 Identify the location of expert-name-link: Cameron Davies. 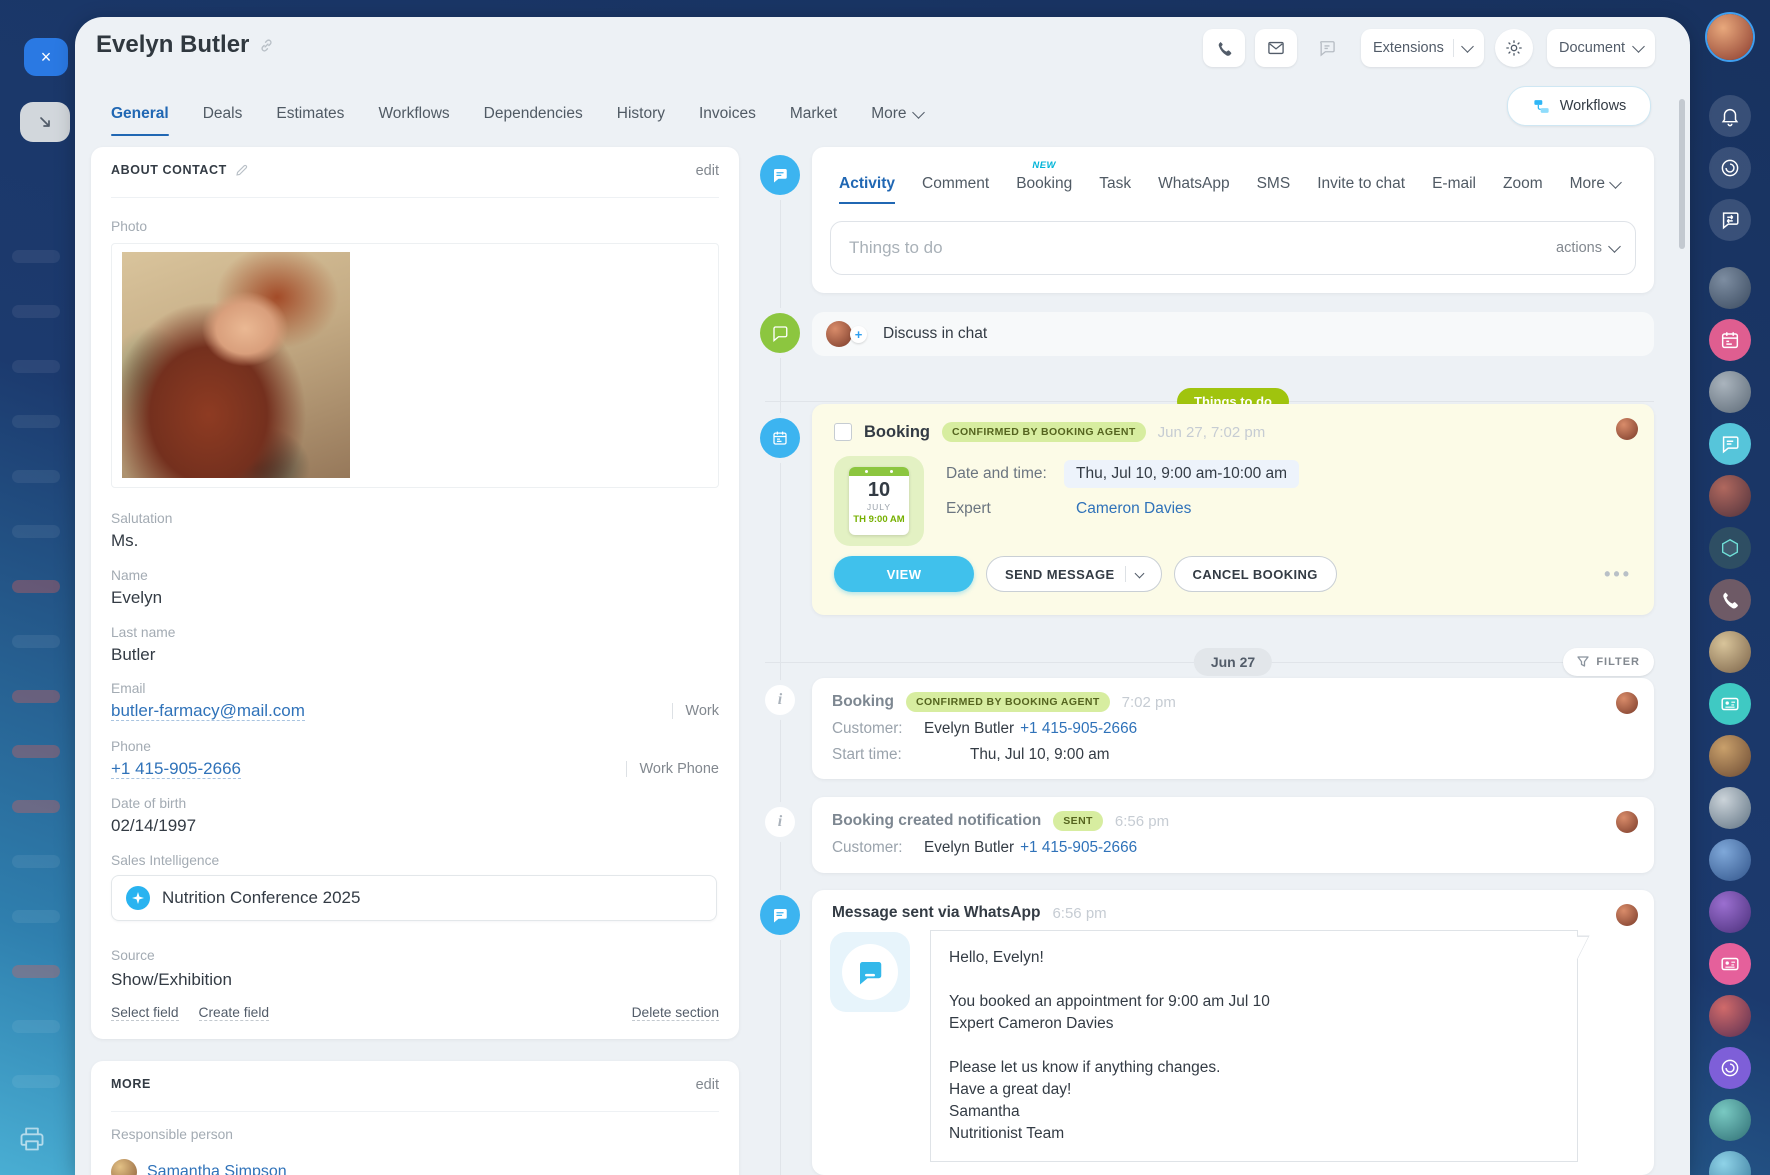
(1133, 509).